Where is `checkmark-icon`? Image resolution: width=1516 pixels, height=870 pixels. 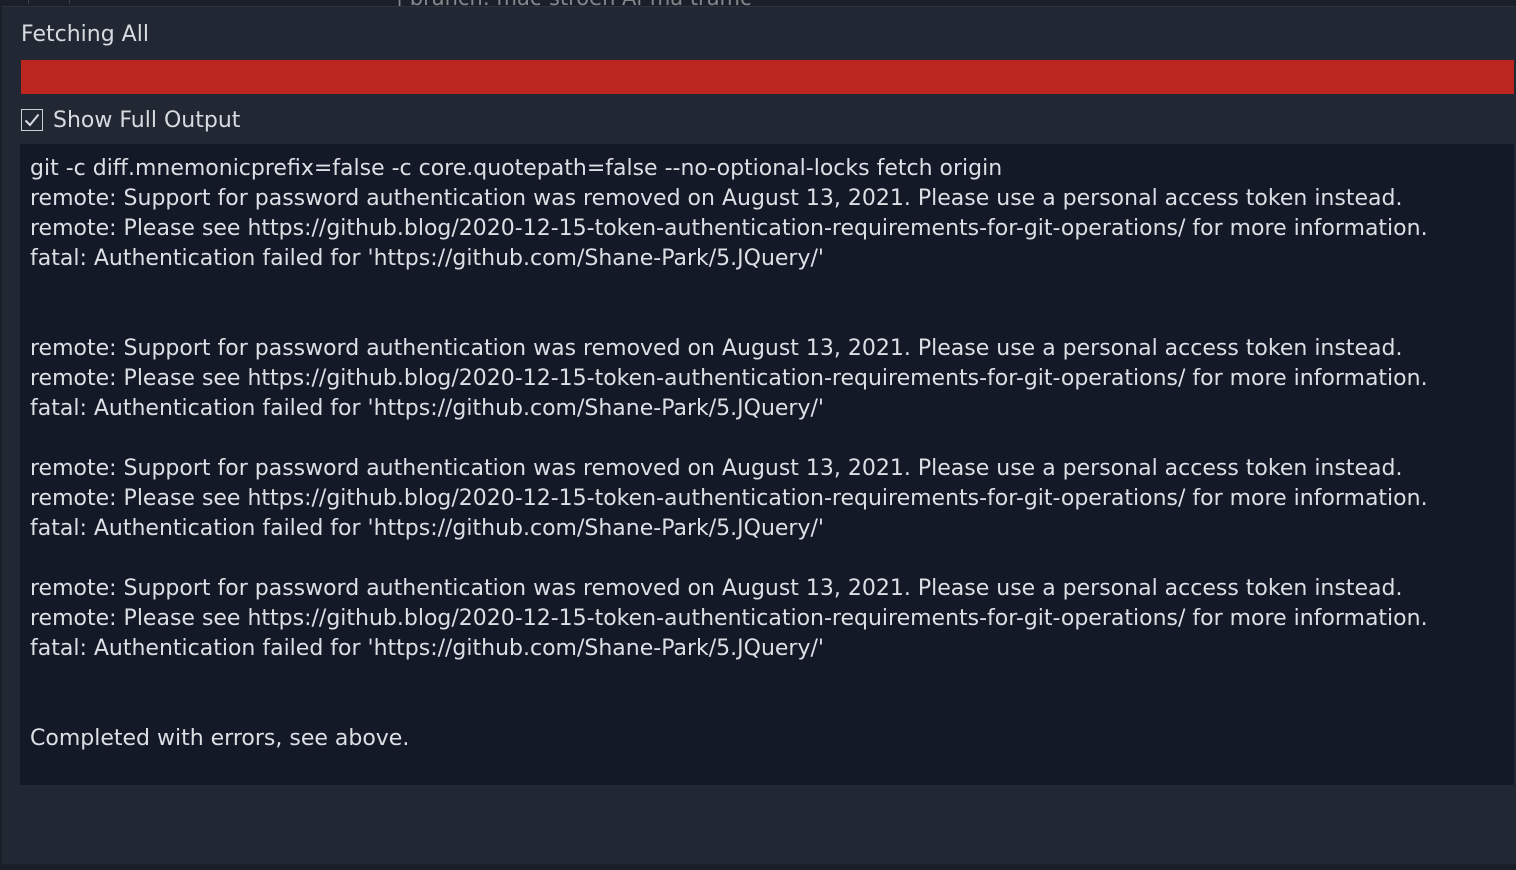 checkmark-icon is located at coordinates (32, 120).